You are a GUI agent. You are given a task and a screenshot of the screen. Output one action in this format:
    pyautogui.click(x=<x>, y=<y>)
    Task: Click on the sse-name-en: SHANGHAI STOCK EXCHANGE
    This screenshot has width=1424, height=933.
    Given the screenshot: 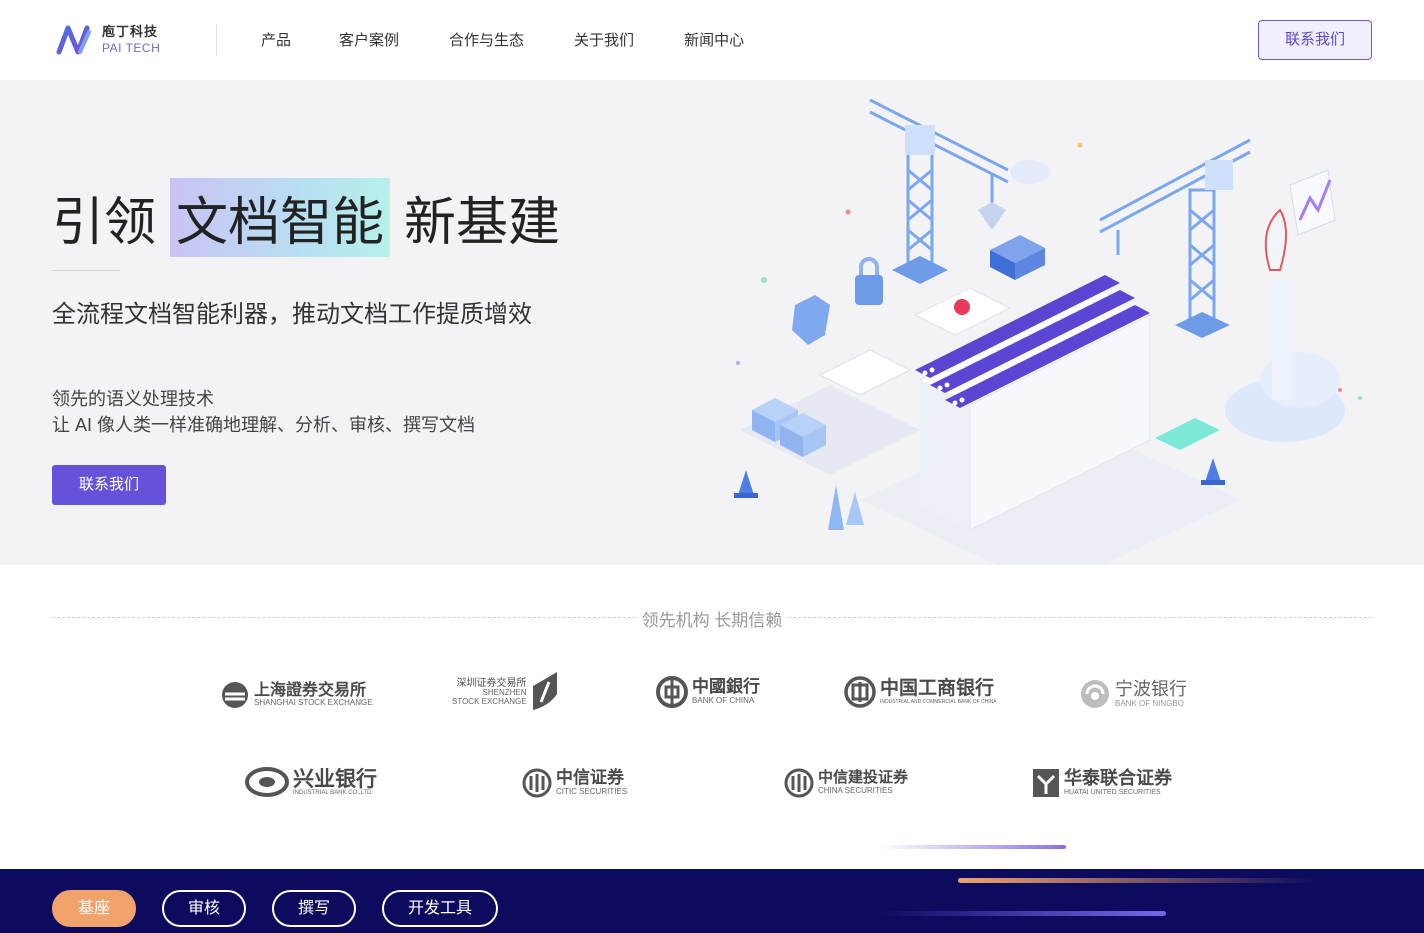 What is the action you would take?
    pyautogui.click(x=313, y=703)
    